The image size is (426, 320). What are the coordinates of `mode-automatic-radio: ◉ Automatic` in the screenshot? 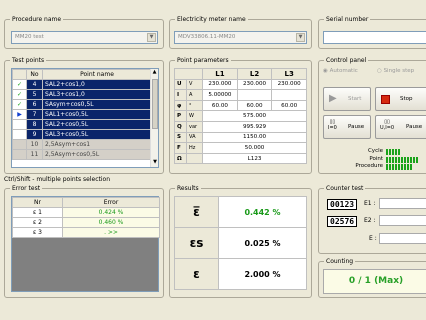 It's located at (340, 71).